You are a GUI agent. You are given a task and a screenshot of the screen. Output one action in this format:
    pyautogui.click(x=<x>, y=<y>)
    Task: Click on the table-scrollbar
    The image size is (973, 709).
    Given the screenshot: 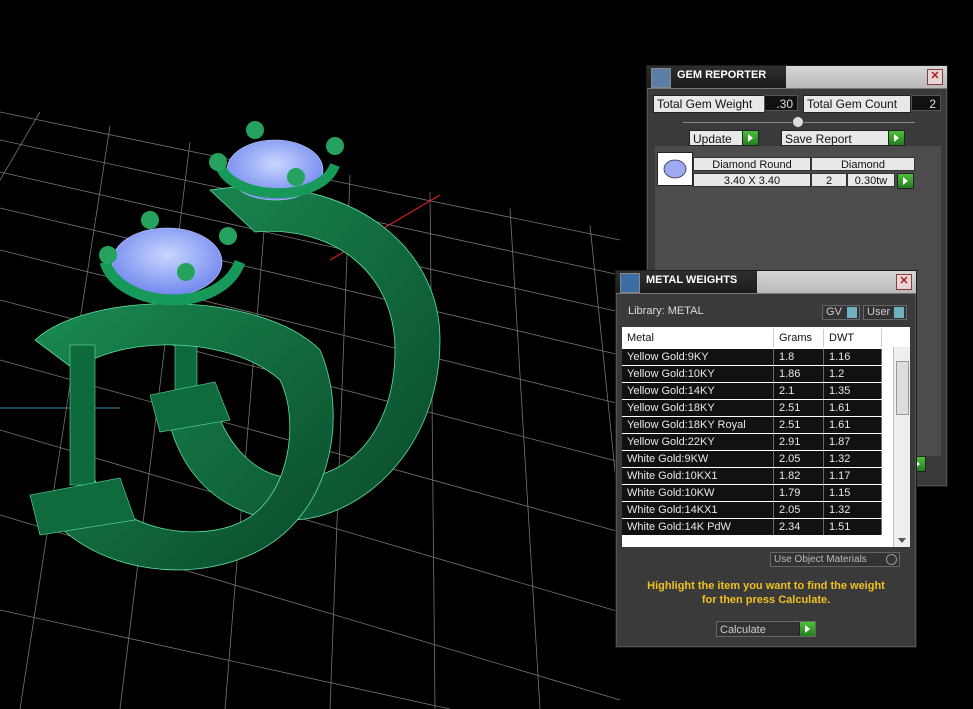 What is the action you would take?
    pyautogui.click(x=901, y=447)
    